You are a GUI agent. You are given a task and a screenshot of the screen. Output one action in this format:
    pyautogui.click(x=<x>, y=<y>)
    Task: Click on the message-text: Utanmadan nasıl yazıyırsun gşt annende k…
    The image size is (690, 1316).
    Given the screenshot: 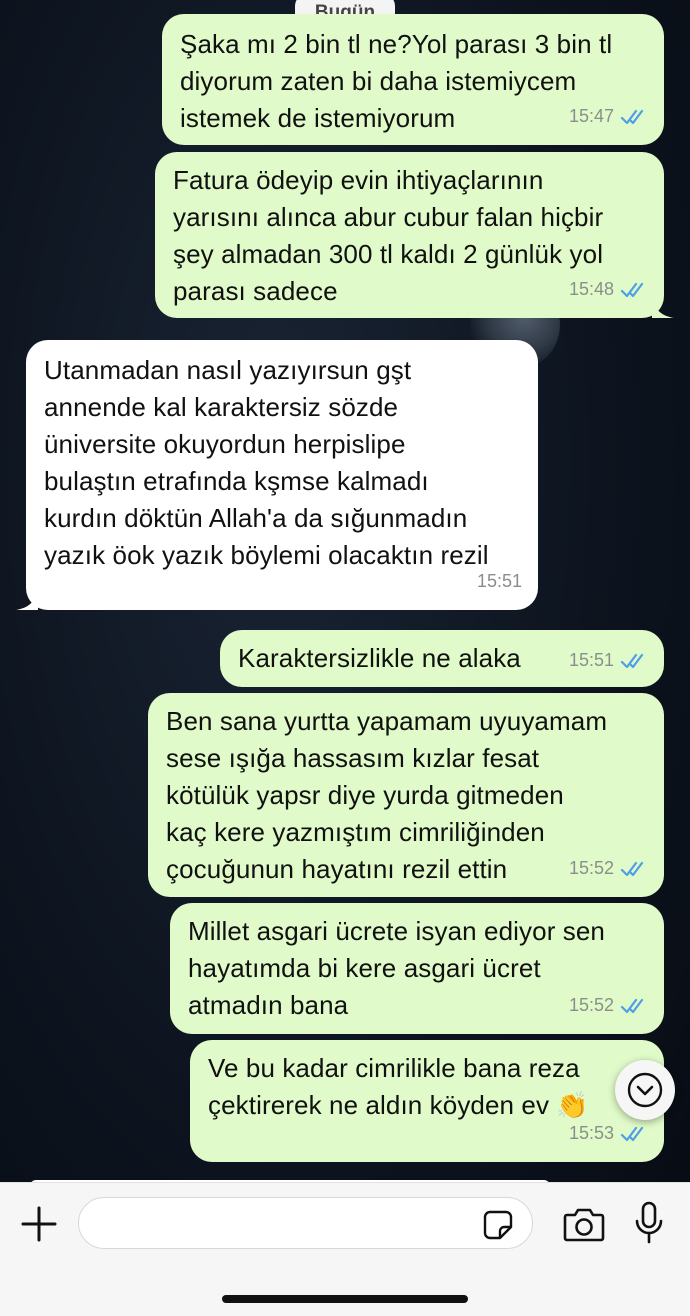 What is the action you would take?
    pyautogui.click(x=266, y=462)
    